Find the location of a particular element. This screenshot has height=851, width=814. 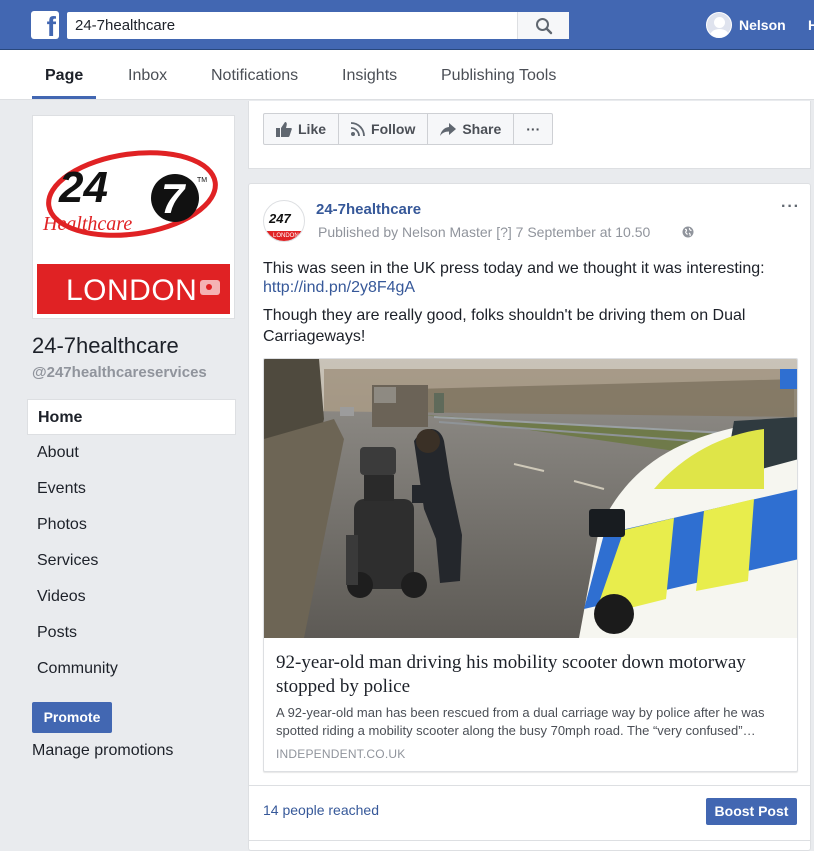

avatar-logo-seven: 7 is located at coordinates (287, 218).